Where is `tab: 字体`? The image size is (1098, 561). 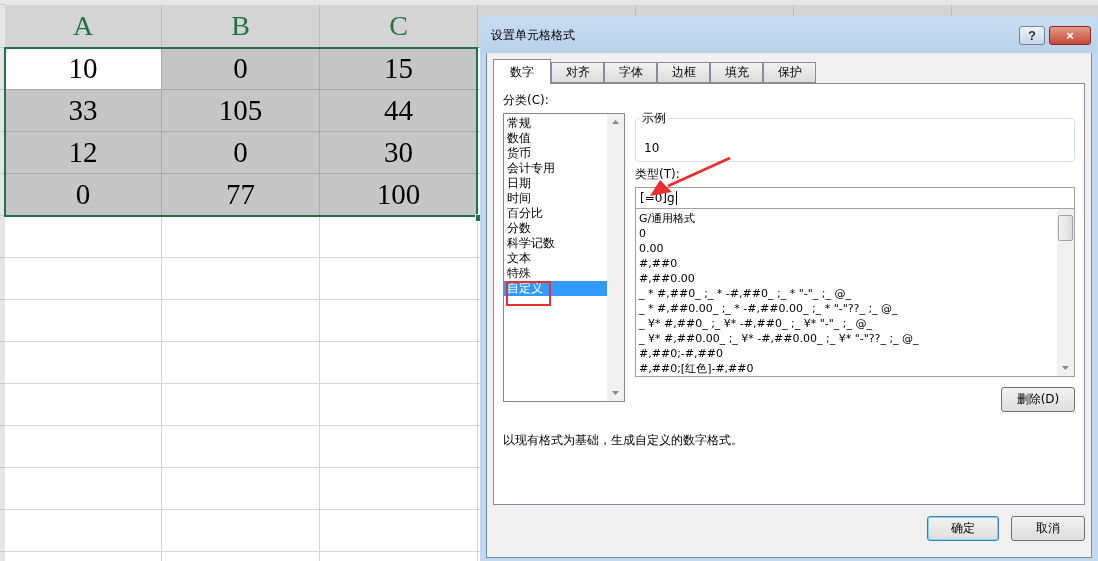
tab: 字体 is located at coordinates (630, 72).